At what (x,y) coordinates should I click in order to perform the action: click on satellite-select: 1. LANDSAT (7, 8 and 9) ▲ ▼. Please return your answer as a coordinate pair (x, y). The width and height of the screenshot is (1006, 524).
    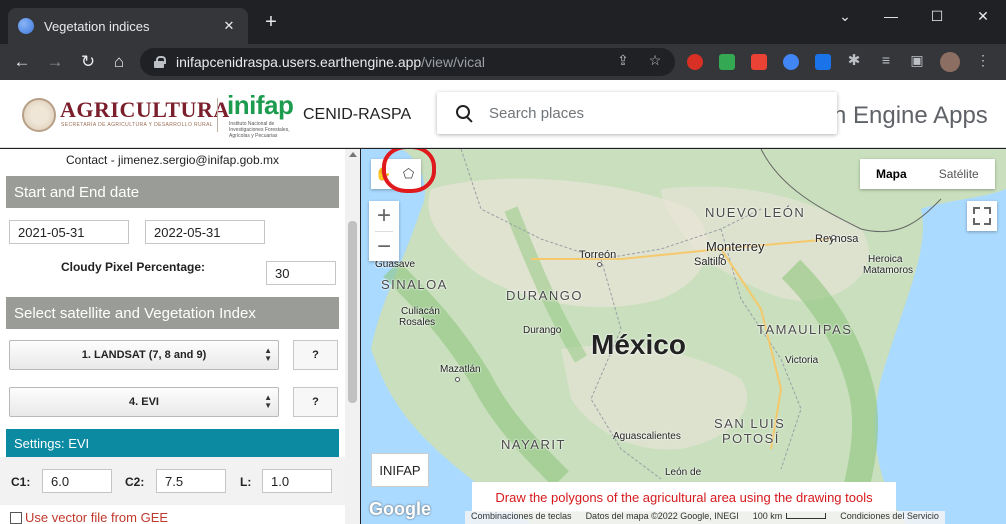
    Looking at the image, I should click on (144, 355).